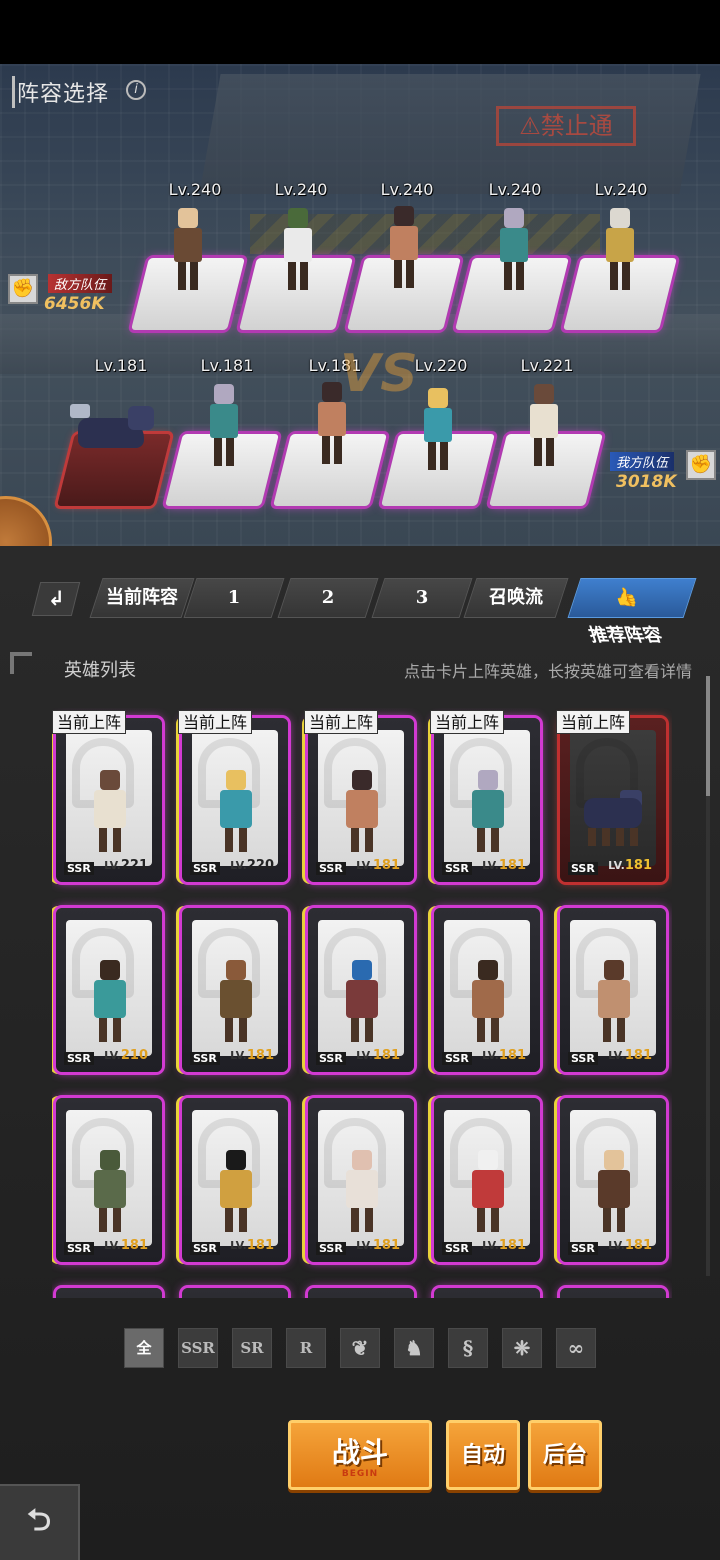  Describe the element at coordinates (565, 1455) in the screenshot. I see `background-button: 后台` at that location.